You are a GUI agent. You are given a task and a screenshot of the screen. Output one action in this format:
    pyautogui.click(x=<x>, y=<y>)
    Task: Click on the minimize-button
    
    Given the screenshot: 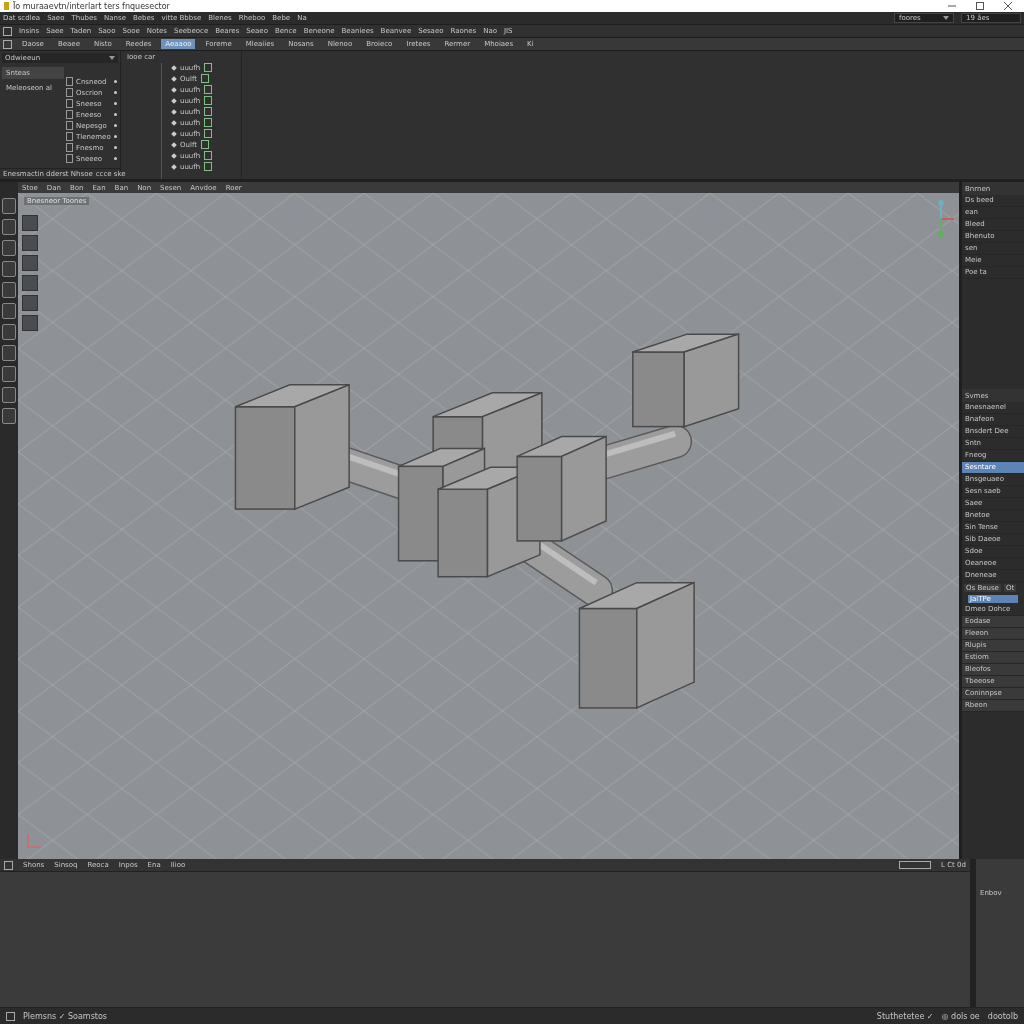 What is the action you would take?
    pyautogui.click(x=952, y=6)
    